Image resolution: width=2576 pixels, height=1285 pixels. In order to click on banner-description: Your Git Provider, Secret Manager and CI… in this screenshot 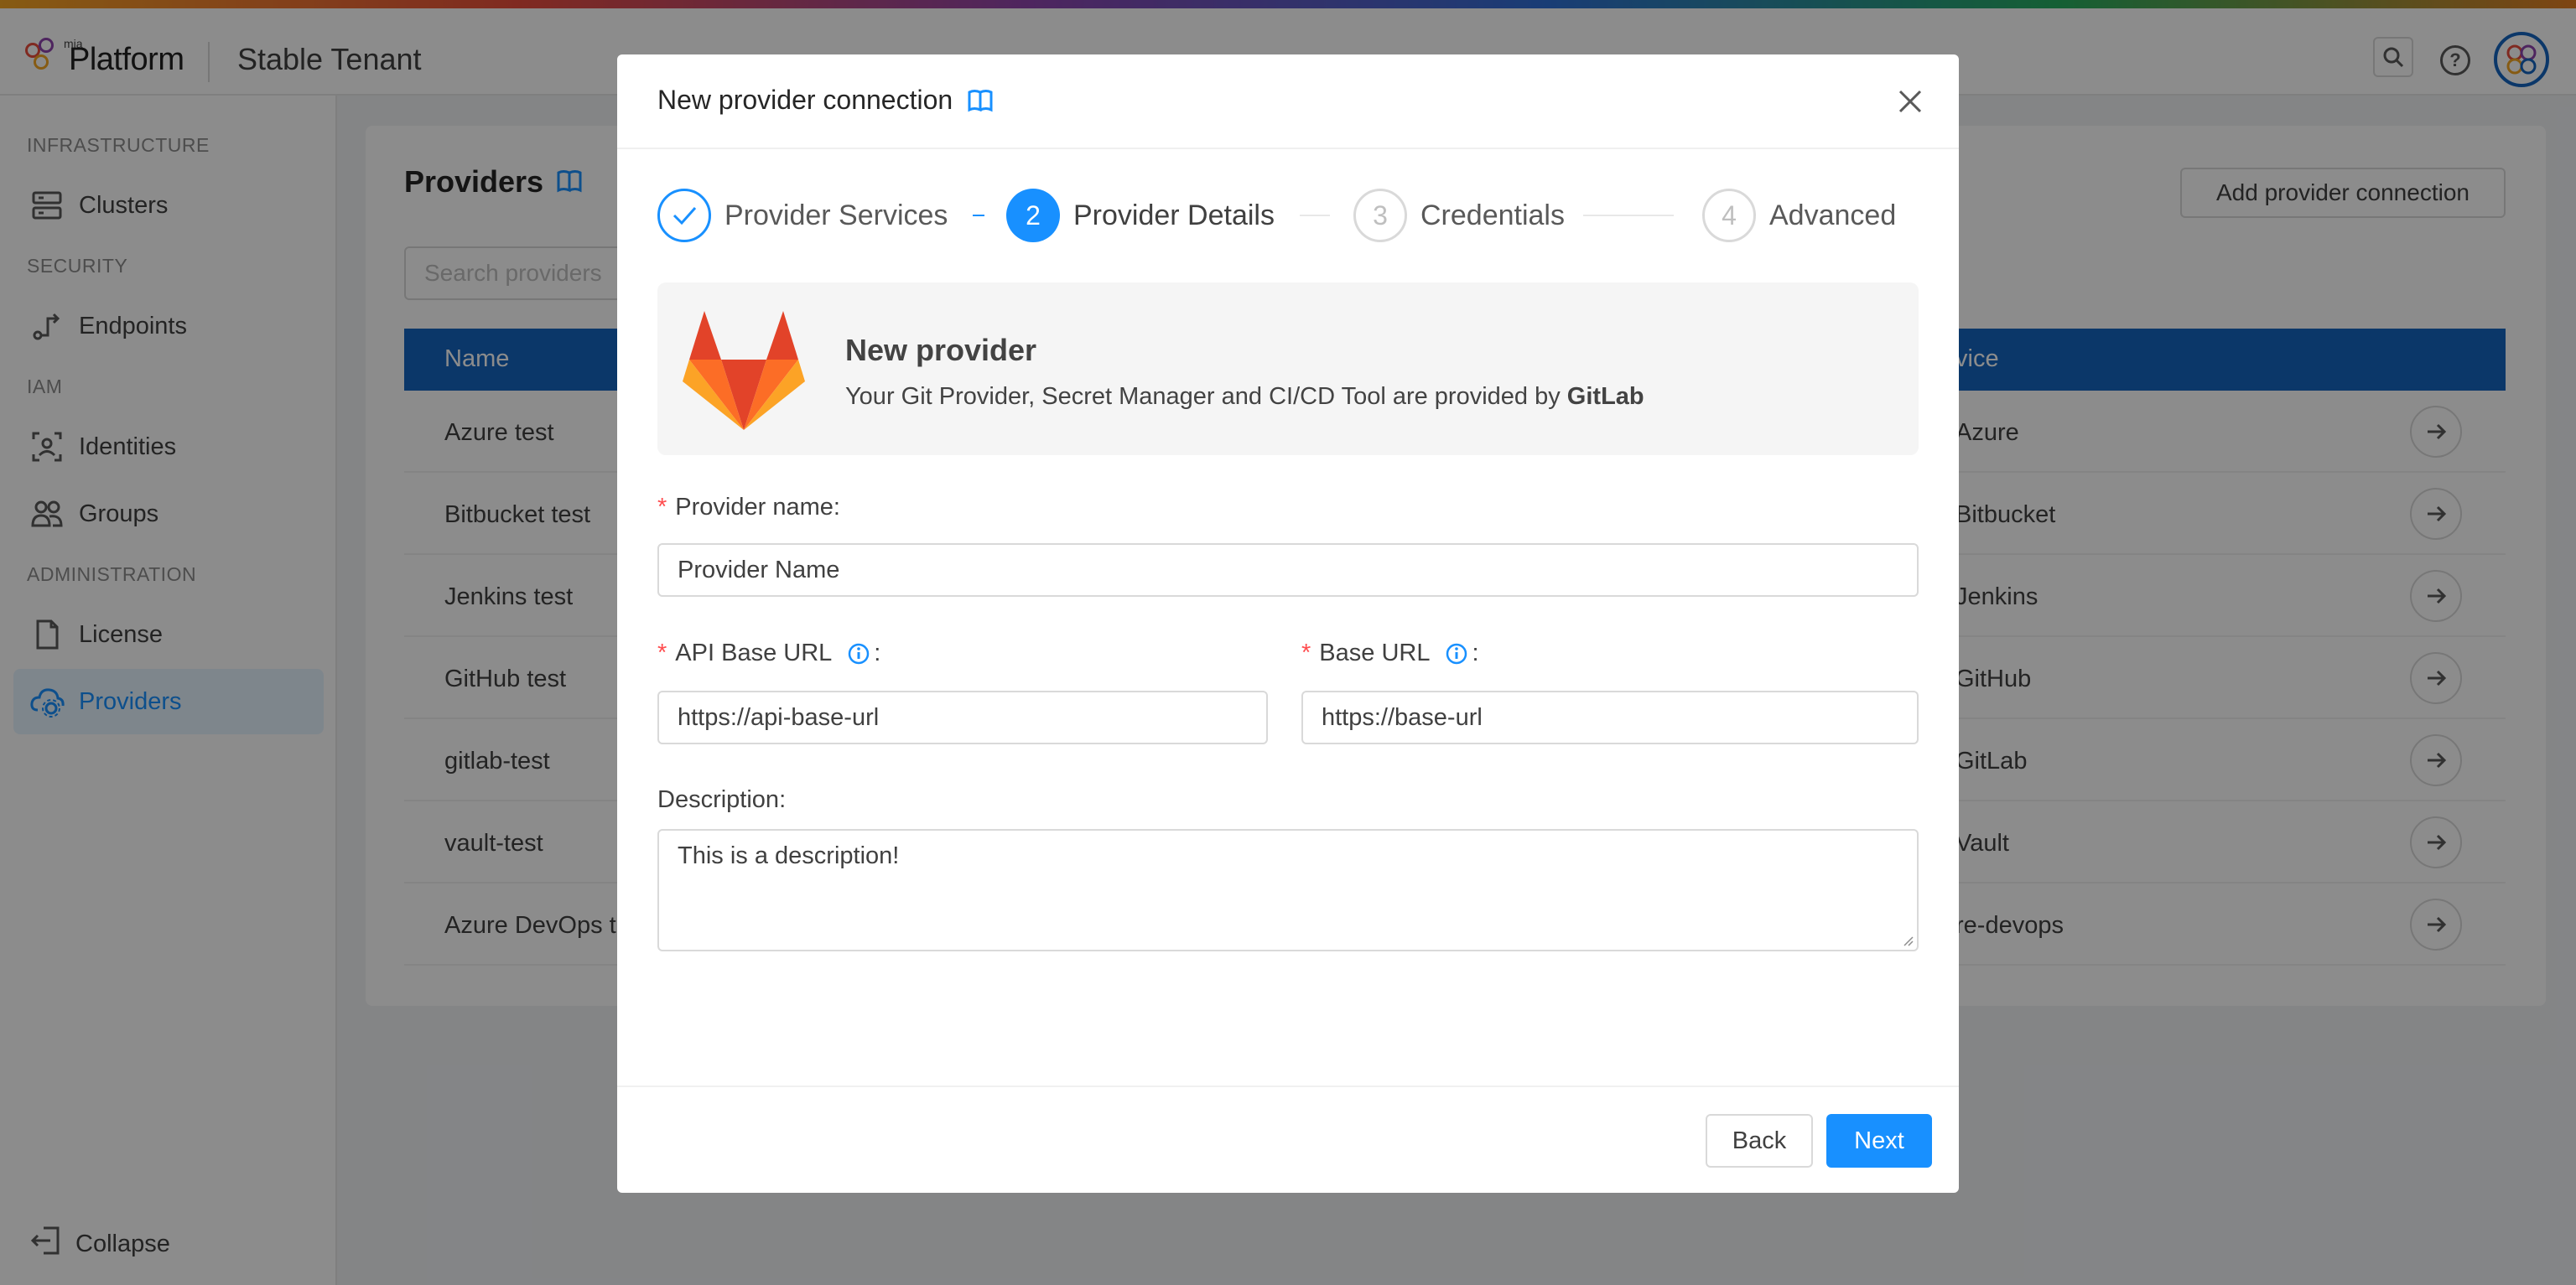, I will do `click(1244, 397)`.